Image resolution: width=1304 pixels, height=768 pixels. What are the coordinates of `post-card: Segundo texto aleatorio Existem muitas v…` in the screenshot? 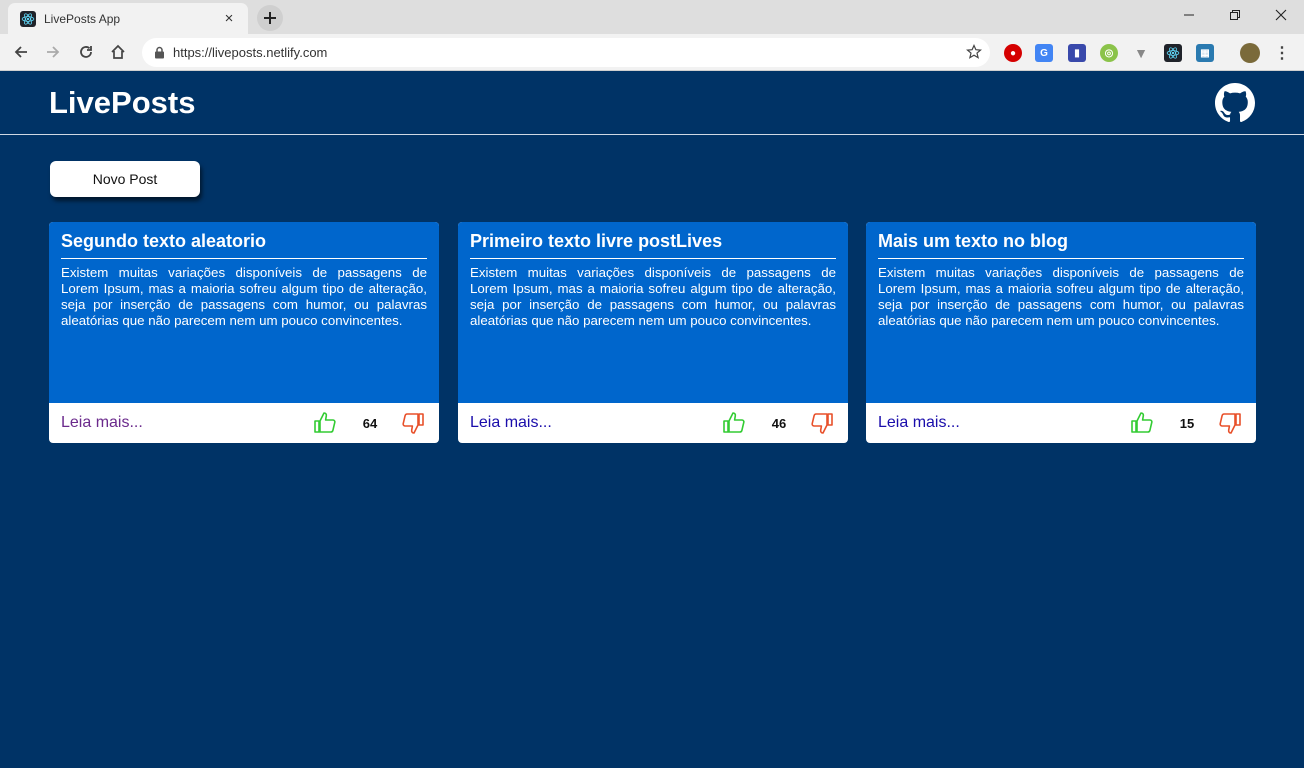 It's located at (244, 332).